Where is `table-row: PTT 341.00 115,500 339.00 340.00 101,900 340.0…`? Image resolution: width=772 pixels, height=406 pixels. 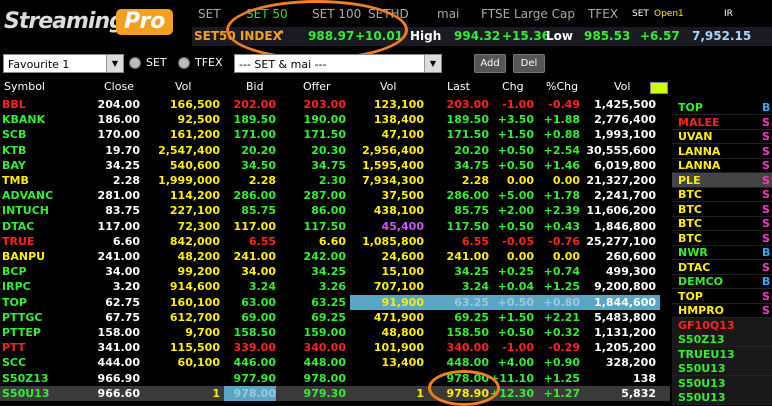
table-row: PTT 341.00 115,500 339.00 340.00 101,900 340.0… is located at coordinates (335, 347).